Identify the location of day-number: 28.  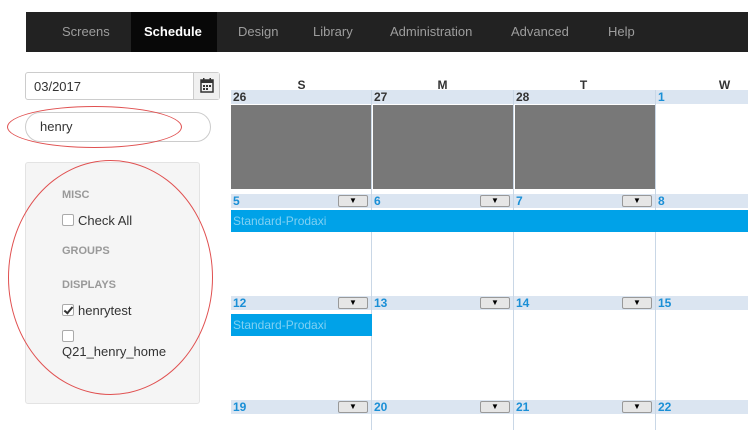
(523, 97).